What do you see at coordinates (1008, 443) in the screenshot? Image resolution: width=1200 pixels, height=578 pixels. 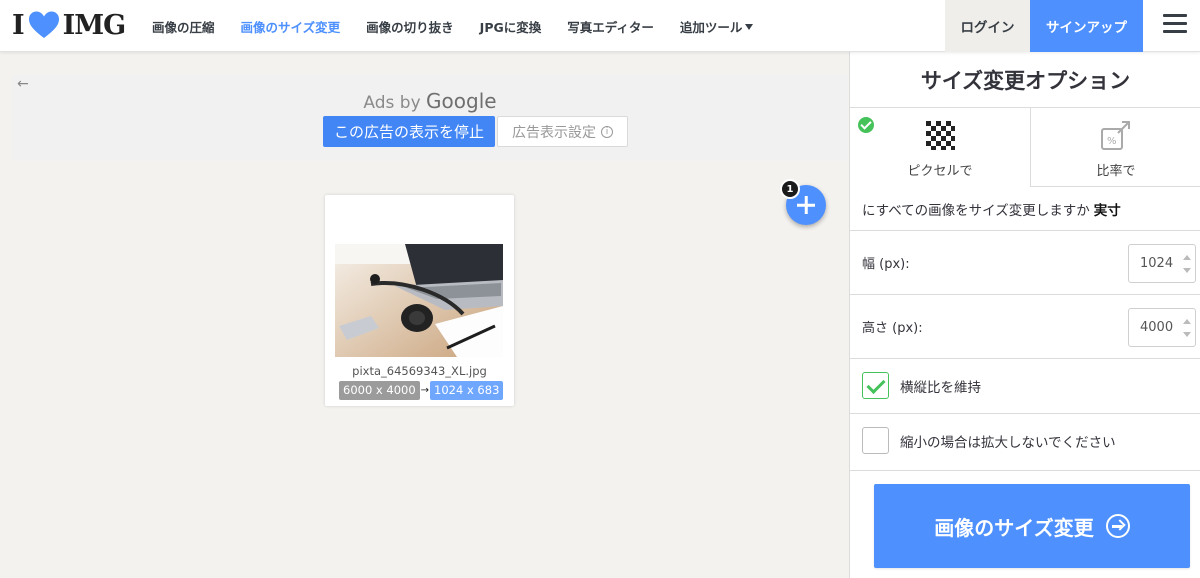 I see `do-not-enlarge-label: 縮小の場合は拡大しないでください` at bounding box center [1008, 443].